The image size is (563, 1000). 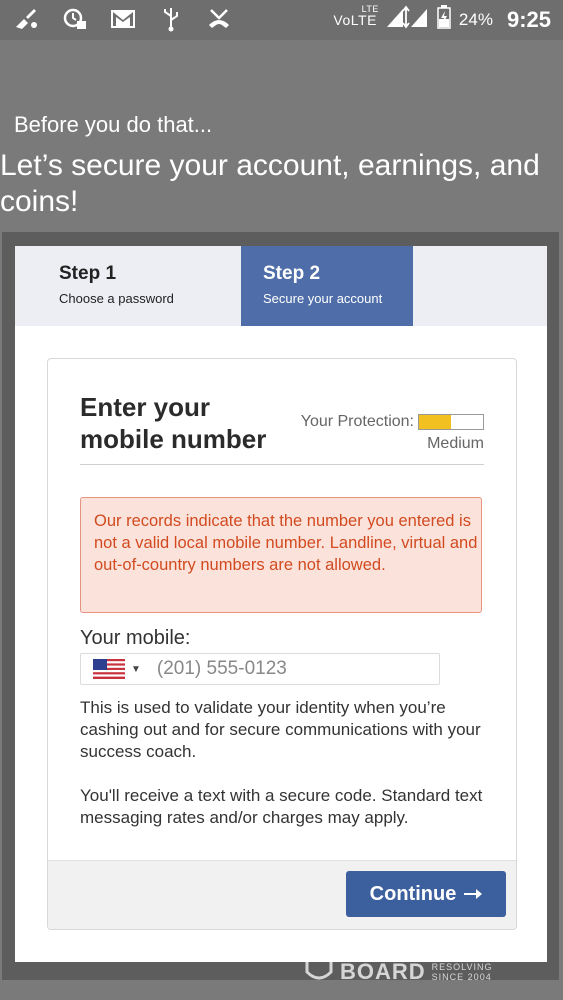 I want to click on step-1: Step 1 Choose a password, so click(x=128, y=286).